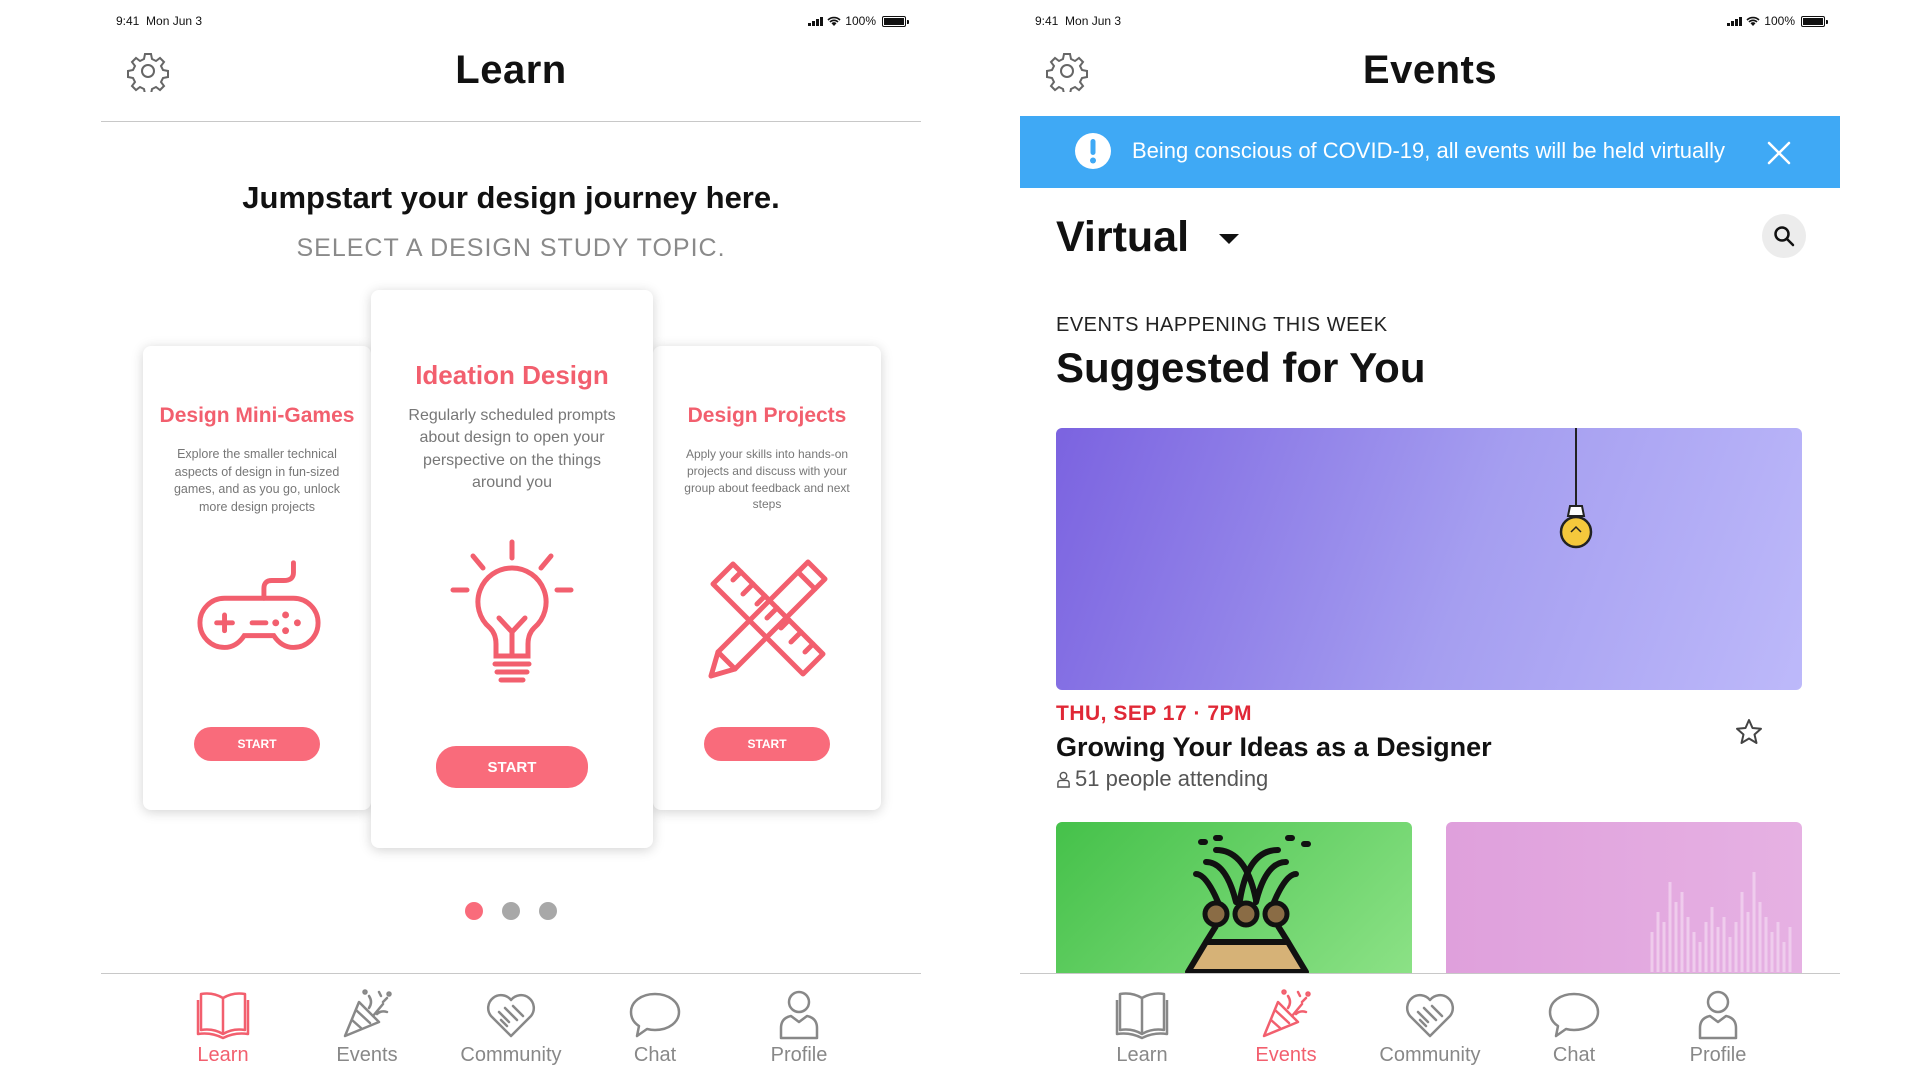 Image resolution: width=1920 pixels, height=1080 pixels. I want to click on pagination-dot-active, so click(474, 911).